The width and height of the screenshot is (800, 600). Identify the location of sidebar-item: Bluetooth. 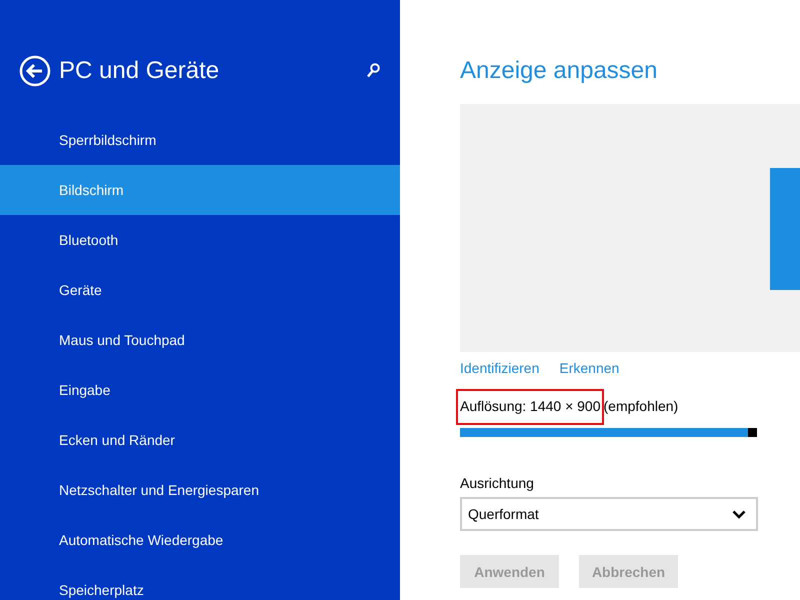
(200, 240).